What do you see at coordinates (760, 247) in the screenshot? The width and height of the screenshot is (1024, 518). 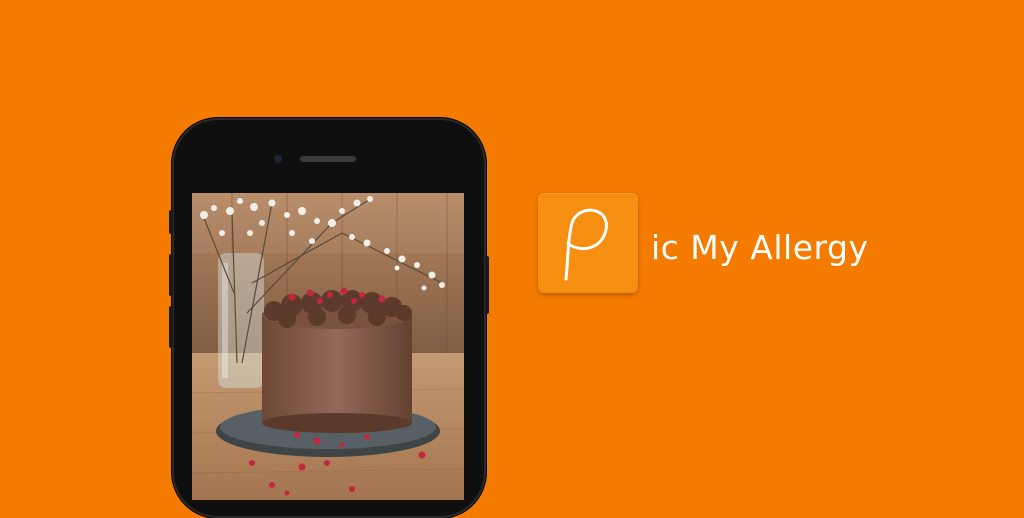 I see `app-name: ic My Allergy` at bounding box center [760, 247].